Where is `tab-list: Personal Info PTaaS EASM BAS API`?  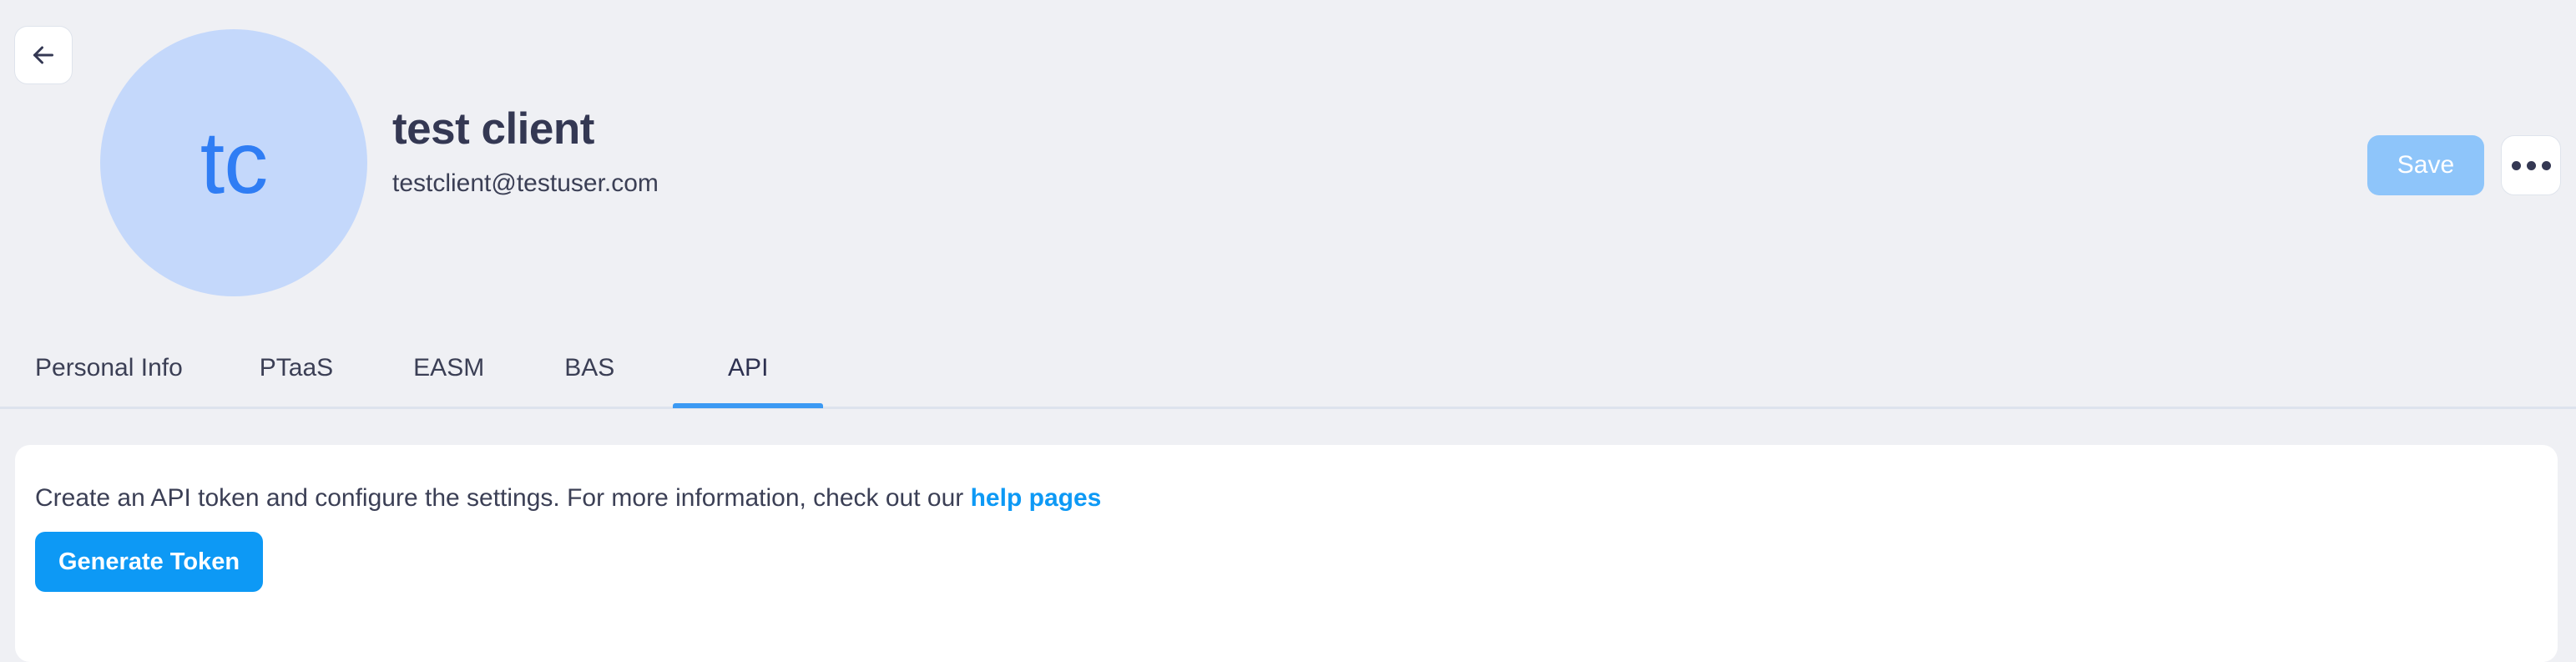 tab-list: Personal Info PTaaS EASM BAS API is located at coordinates (412, 372).